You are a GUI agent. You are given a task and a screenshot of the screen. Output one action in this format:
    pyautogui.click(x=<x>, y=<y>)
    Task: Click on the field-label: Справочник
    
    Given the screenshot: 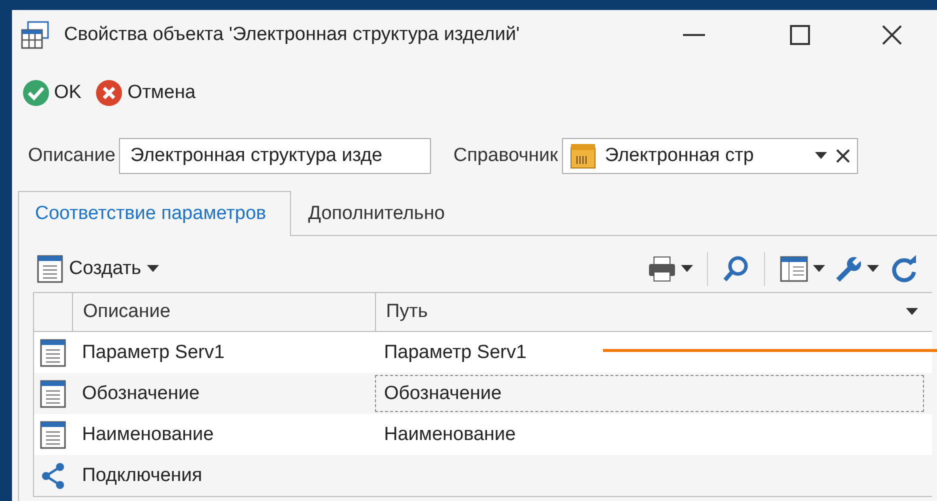 What is the action you would take?
    pyautogui.click(x=505, y=156)
    